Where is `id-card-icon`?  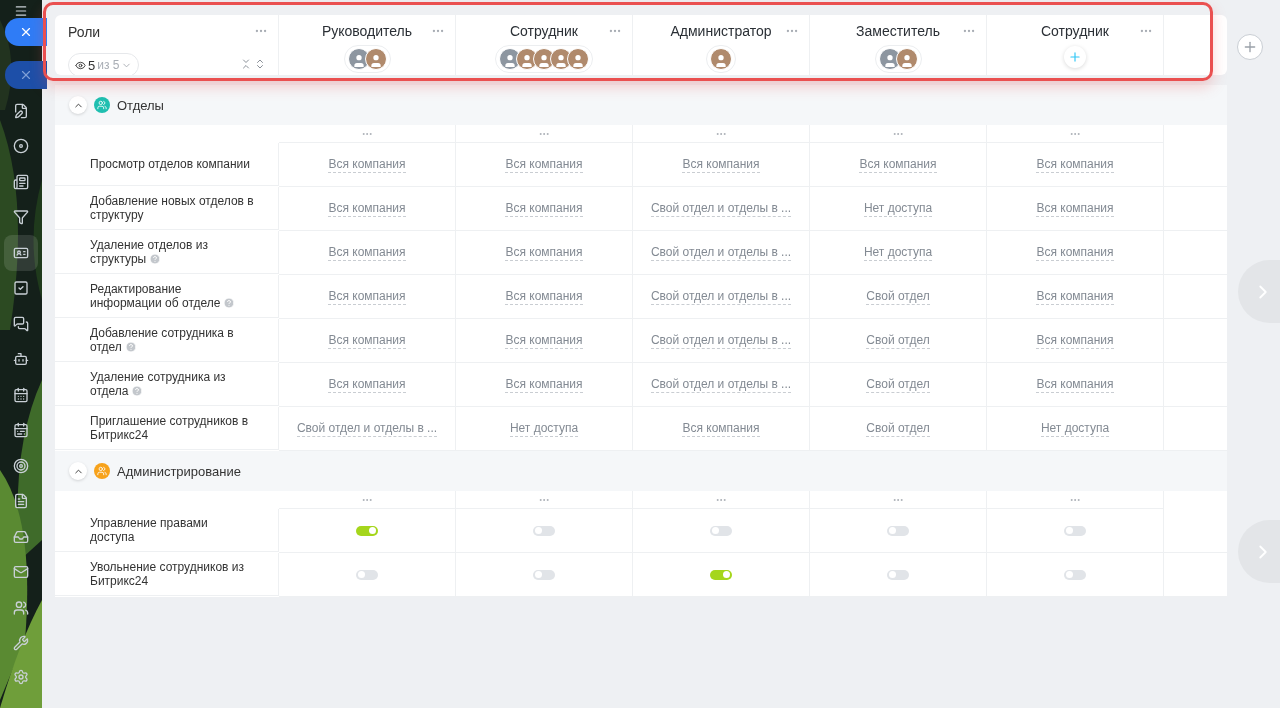 id-card-icon is located at coordinates (21, 253).